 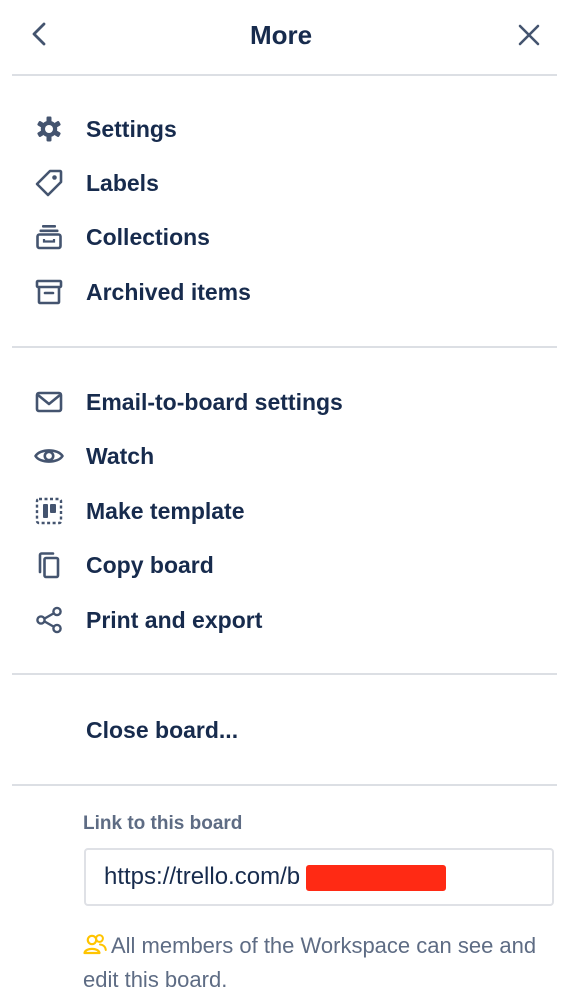 What do you see at coordinates (280, 565) in the screenshot?
I see `menu-item-copy-board: Copy board` at bounding box center [280, 565].